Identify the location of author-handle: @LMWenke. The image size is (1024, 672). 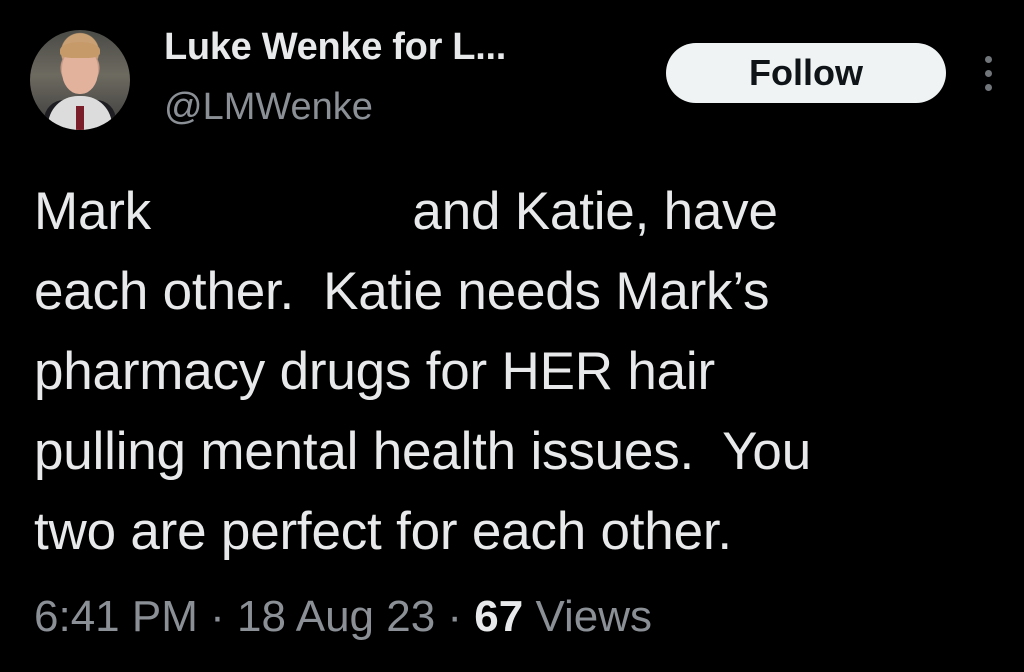
(268, 107).